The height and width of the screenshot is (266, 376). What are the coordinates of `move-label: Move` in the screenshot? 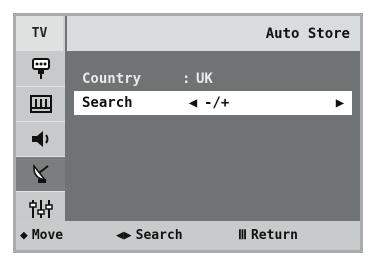 It's located at (47, 235).